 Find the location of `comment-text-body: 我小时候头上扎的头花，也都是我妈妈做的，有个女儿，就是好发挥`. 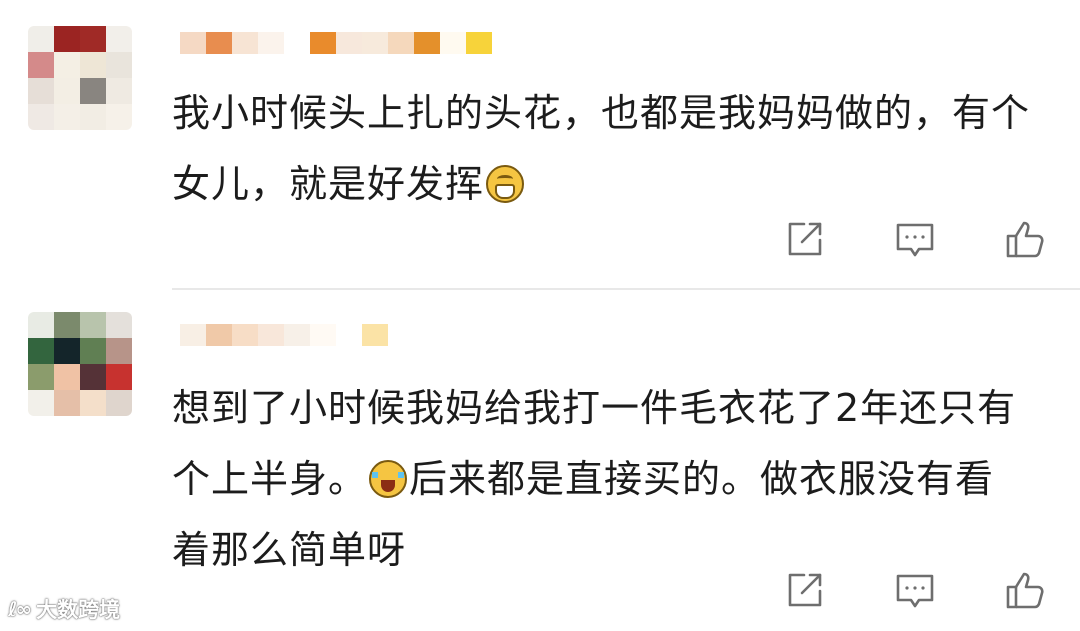

comment-text-body: 我小时候头上扎的头花，也都是我妈妈做的，有个女儿，就是好发挥 is located at coordinates (601, 148).